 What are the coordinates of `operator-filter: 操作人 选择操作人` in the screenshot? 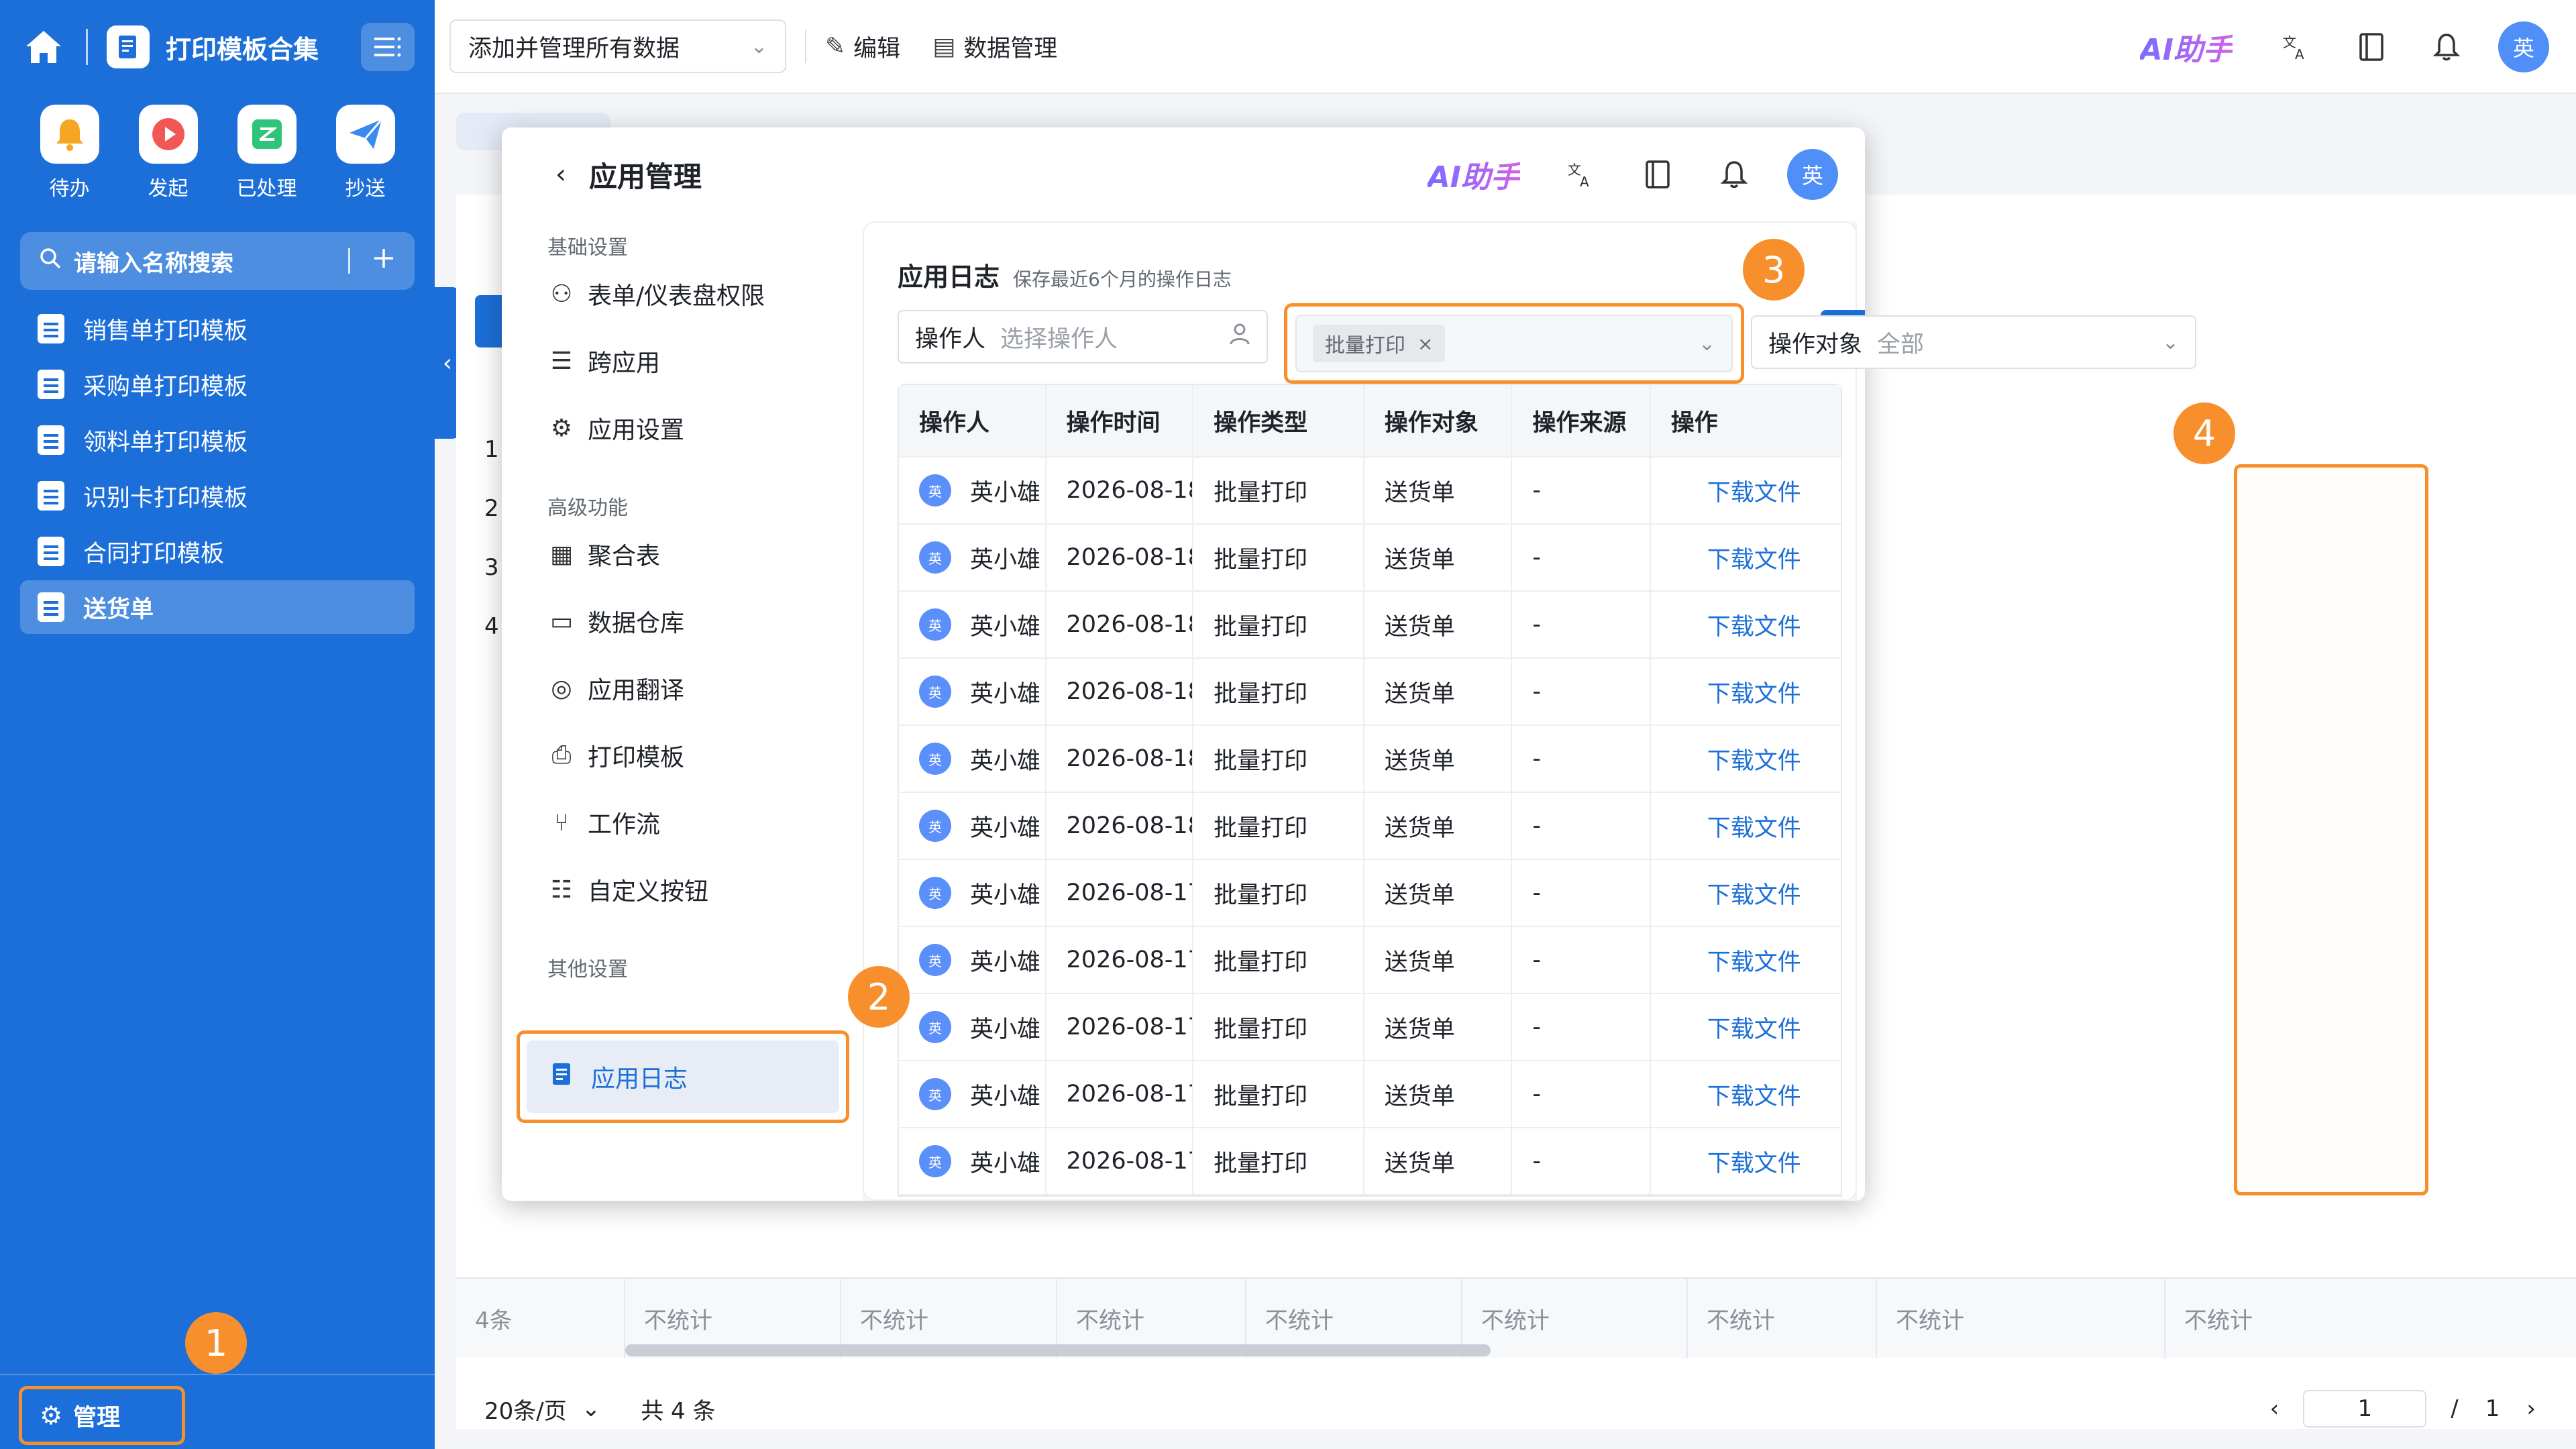 It's located at (1083, 337).